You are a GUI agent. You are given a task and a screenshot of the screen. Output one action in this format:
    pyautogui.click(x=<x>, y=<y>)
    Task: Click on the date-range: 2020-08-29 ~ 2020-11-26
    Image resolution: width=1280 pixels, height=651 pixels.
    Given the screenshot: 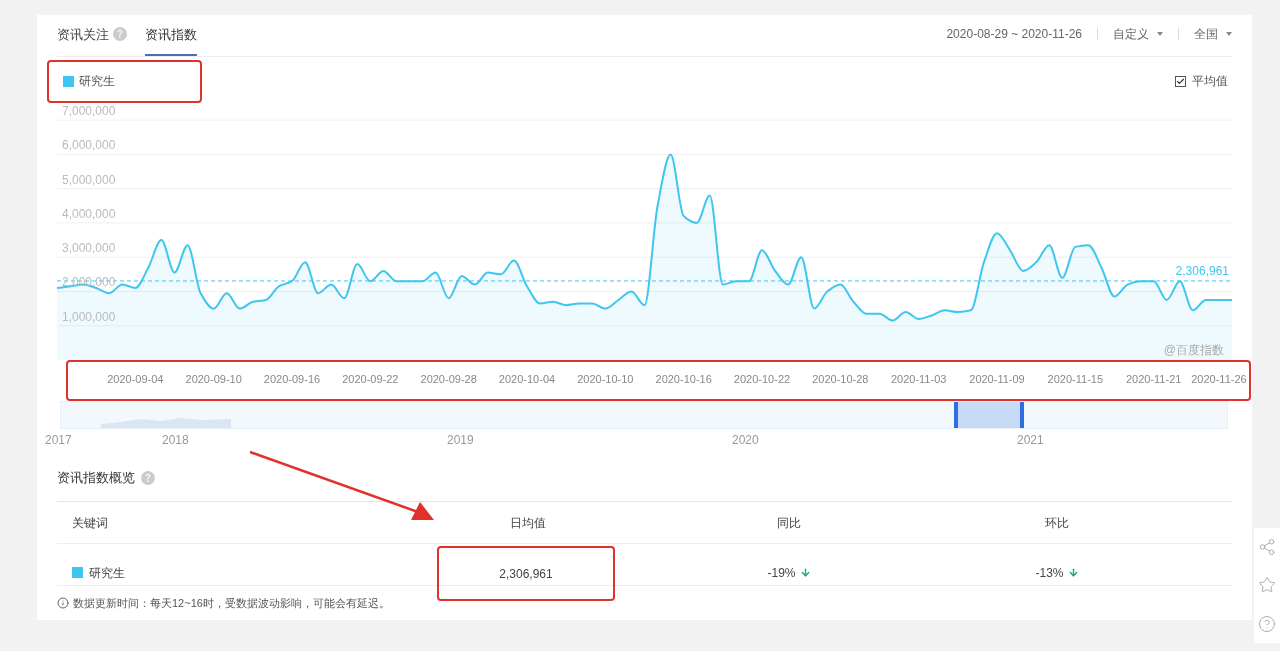 What is the action you would take?
    pyautogui.click(x=1014, y=34)
    